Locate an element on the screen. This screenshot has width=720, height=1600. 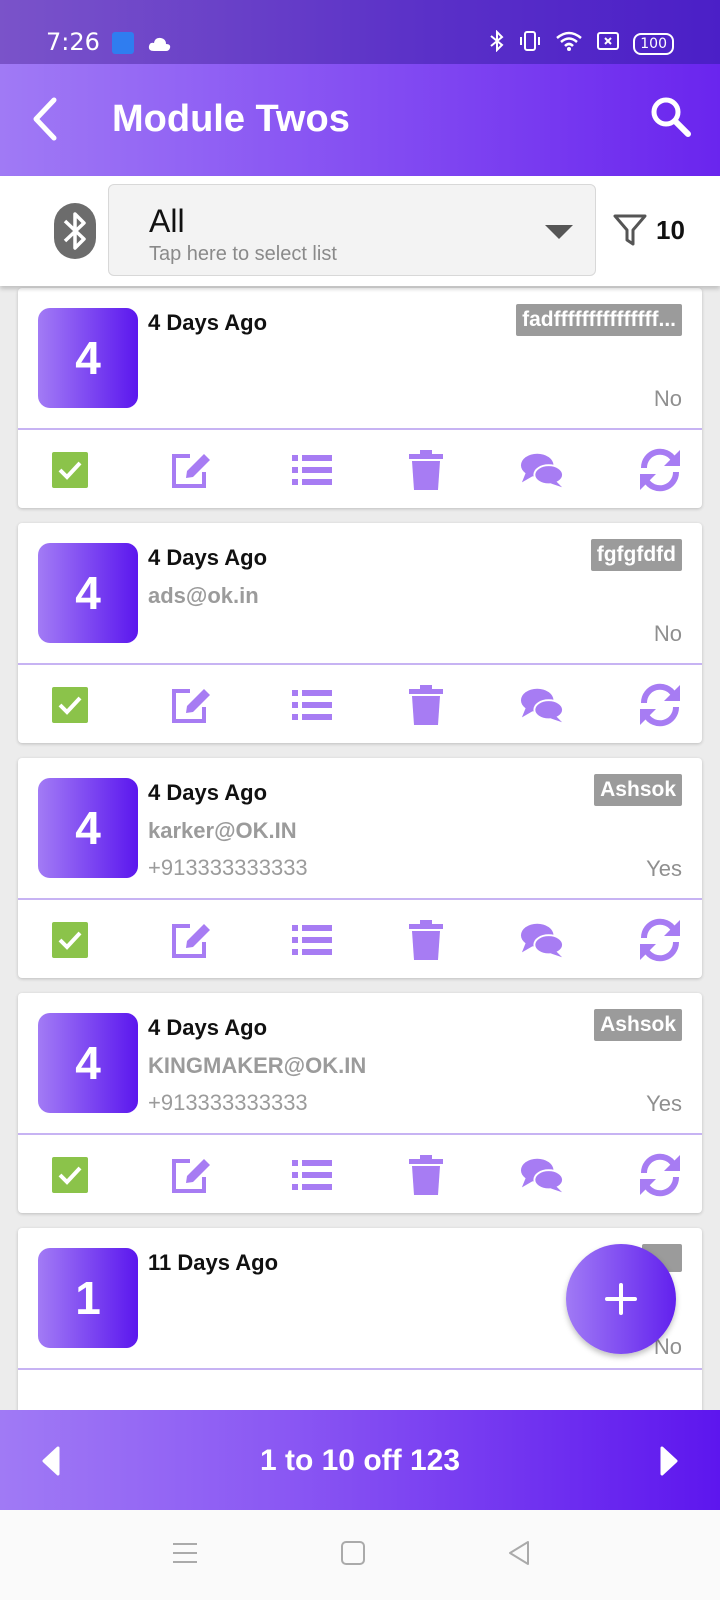
home-icon is located at coordinates (353, 1555).